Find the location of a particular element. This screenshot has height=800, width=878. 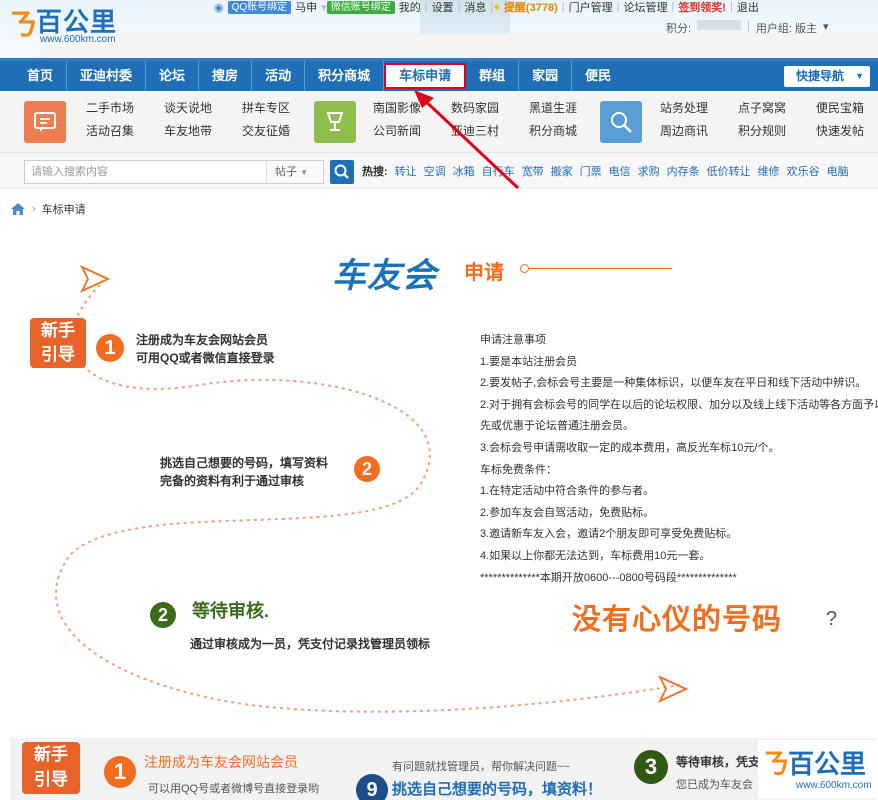

nav-item-1: 亚迪村委 is located at coordinates (107, 76).